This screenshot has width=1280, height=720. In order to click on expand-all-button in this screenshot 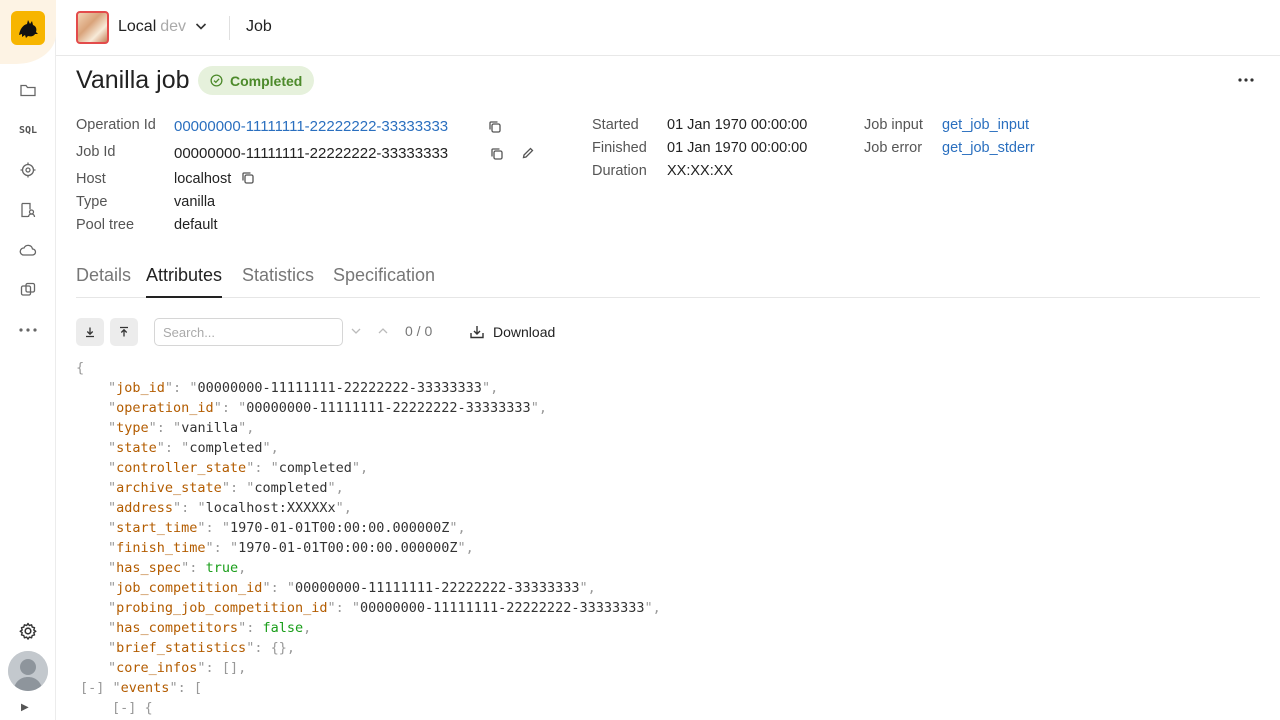, I will do `click(90, 332)`.